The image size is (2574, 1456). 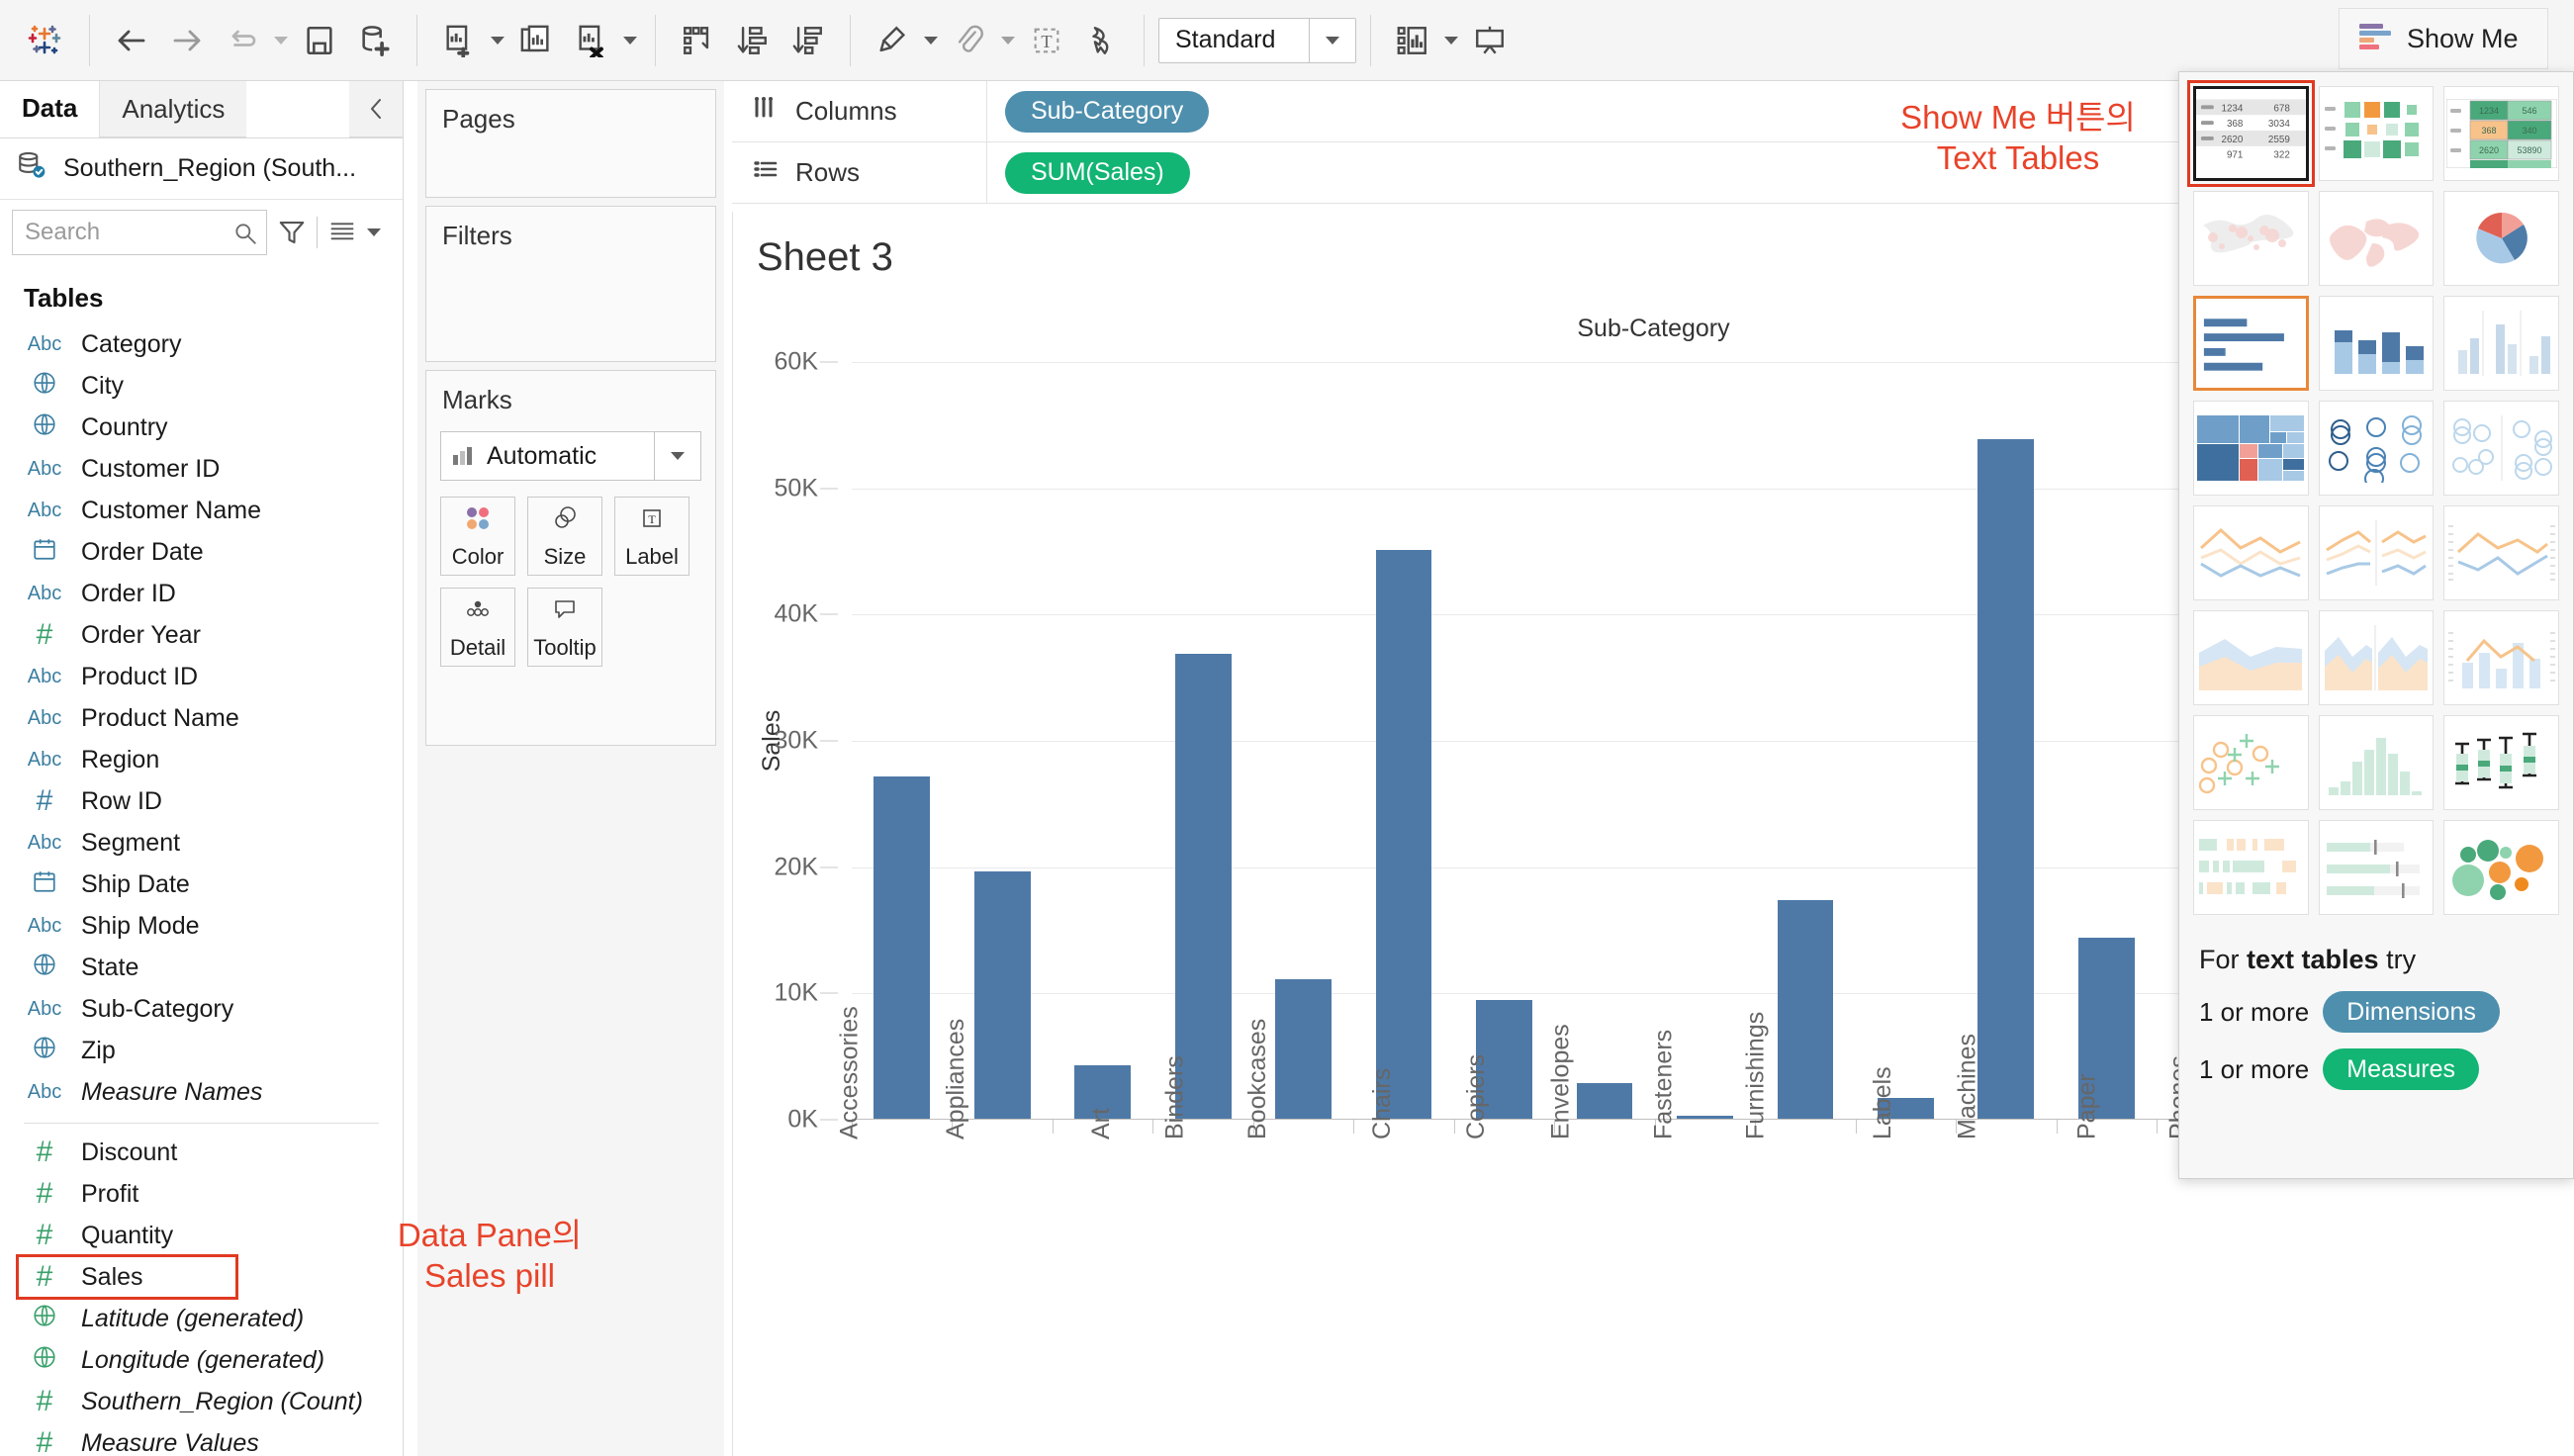 What do you see at coordinates (2501, 552) in the screenshot?
I see `show-me-thumb-dual-lines` at bounding box center [2501, 552].